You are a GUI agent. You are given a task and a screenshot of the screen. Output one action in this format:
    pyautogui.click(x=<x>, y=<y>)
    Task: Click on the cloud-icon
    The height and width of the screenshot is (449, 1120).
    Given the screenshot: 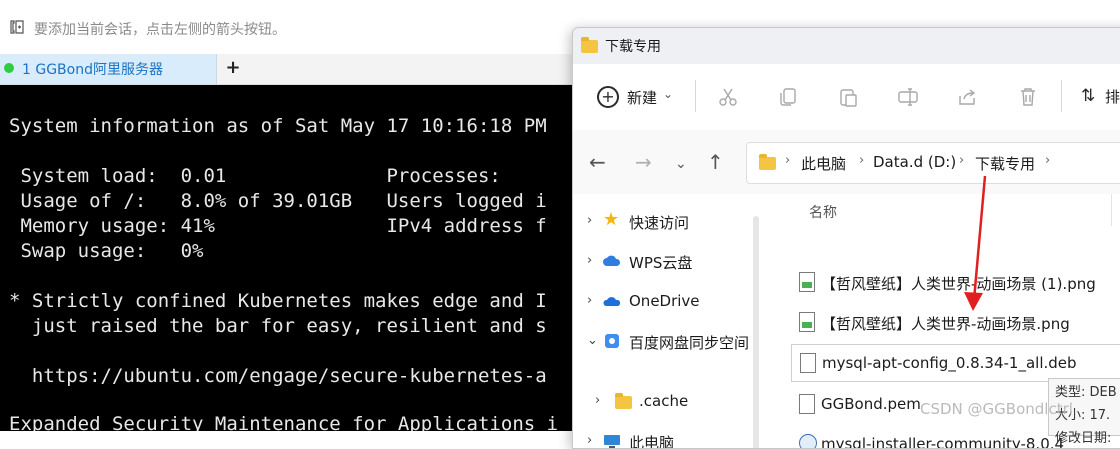 What is the action you would take?
    pyautogui.click(x=612, y=260)
    